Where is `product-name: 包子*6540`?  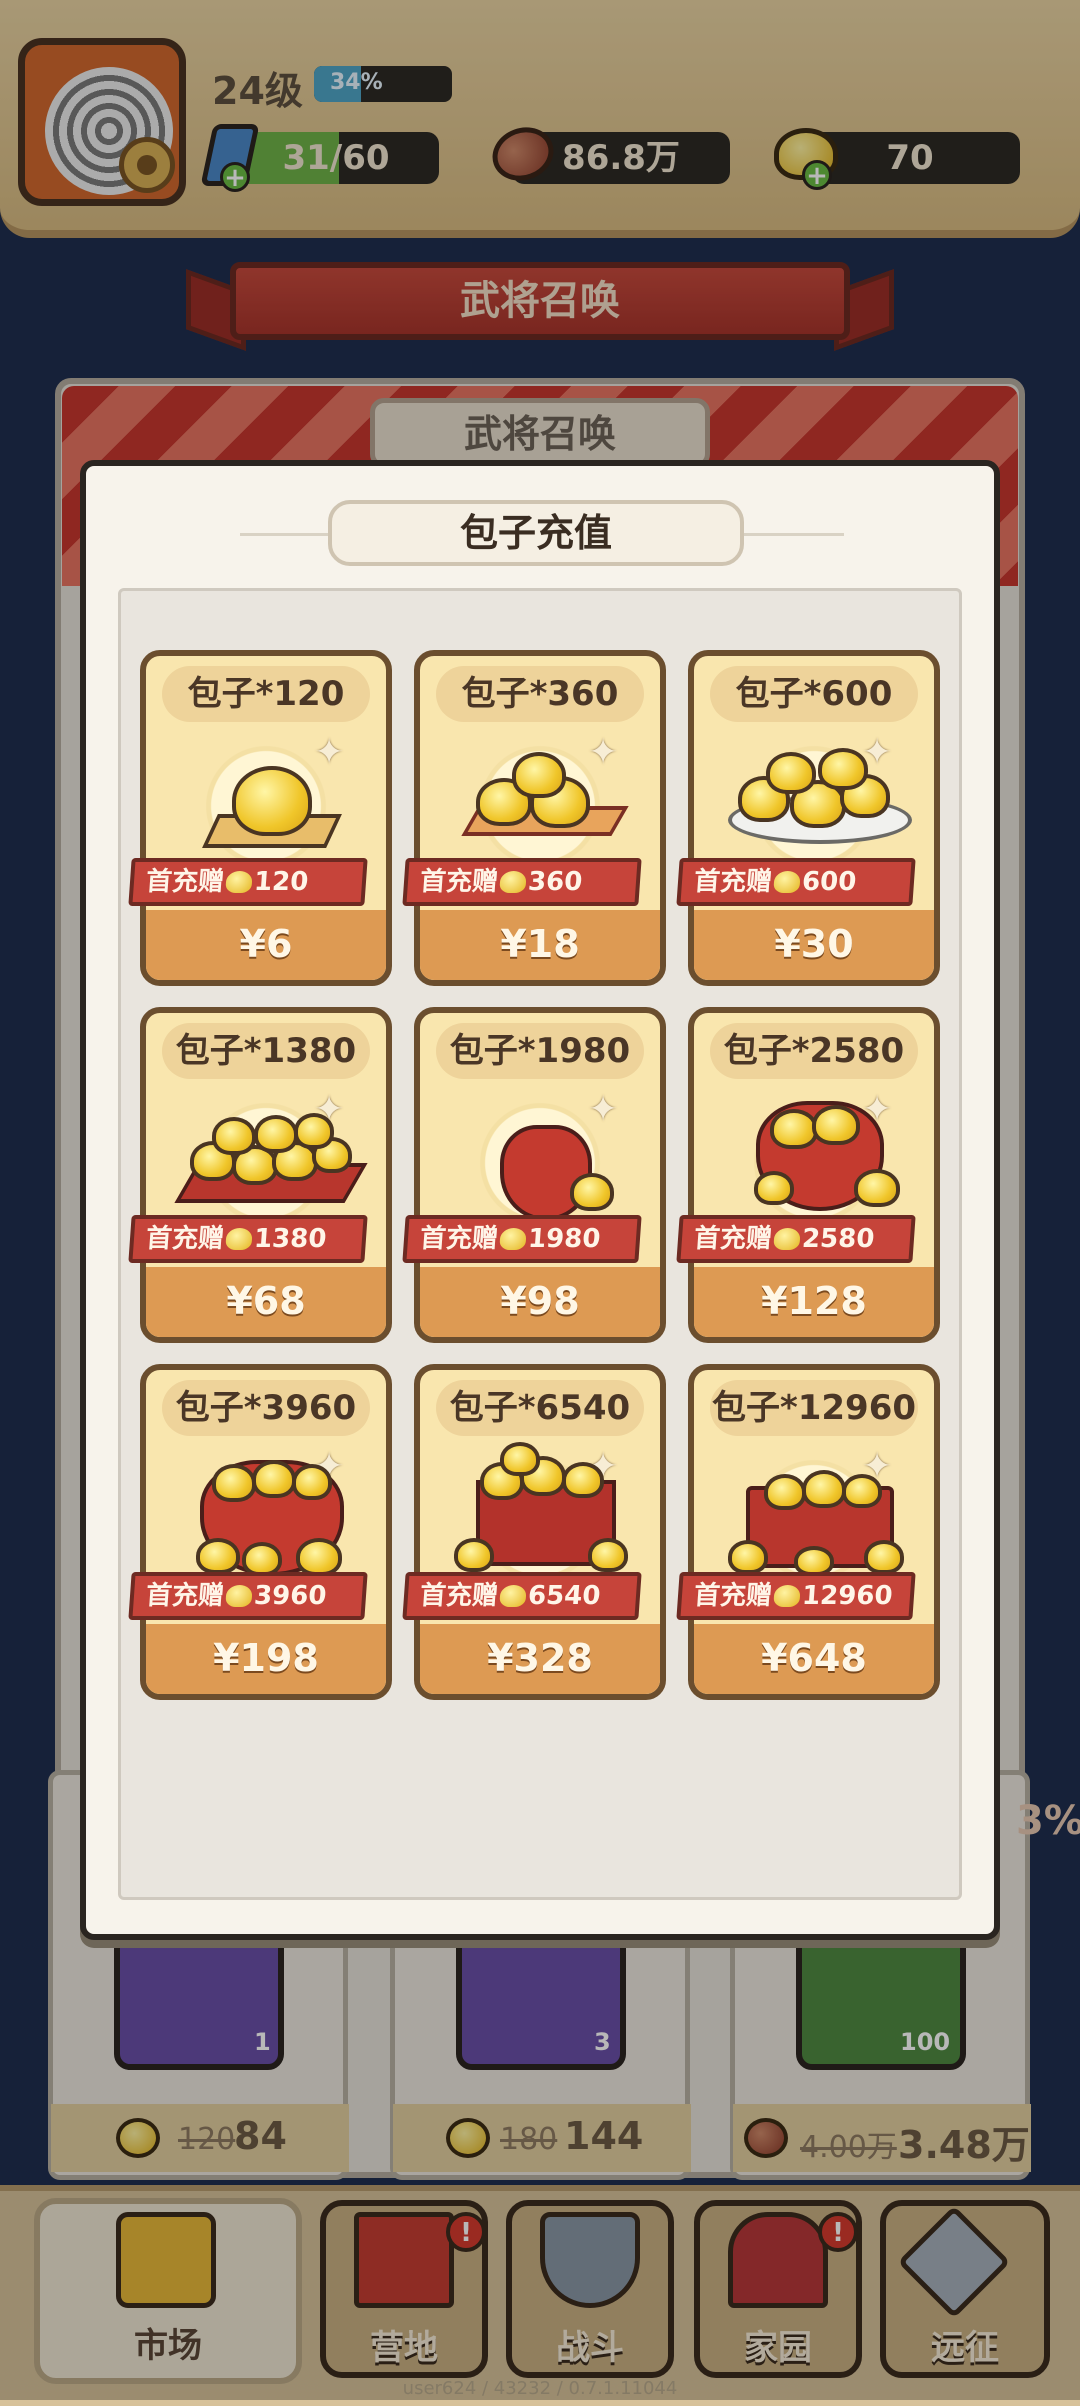
product-name: 包子*6540 is located at coordinates (540, 1408).